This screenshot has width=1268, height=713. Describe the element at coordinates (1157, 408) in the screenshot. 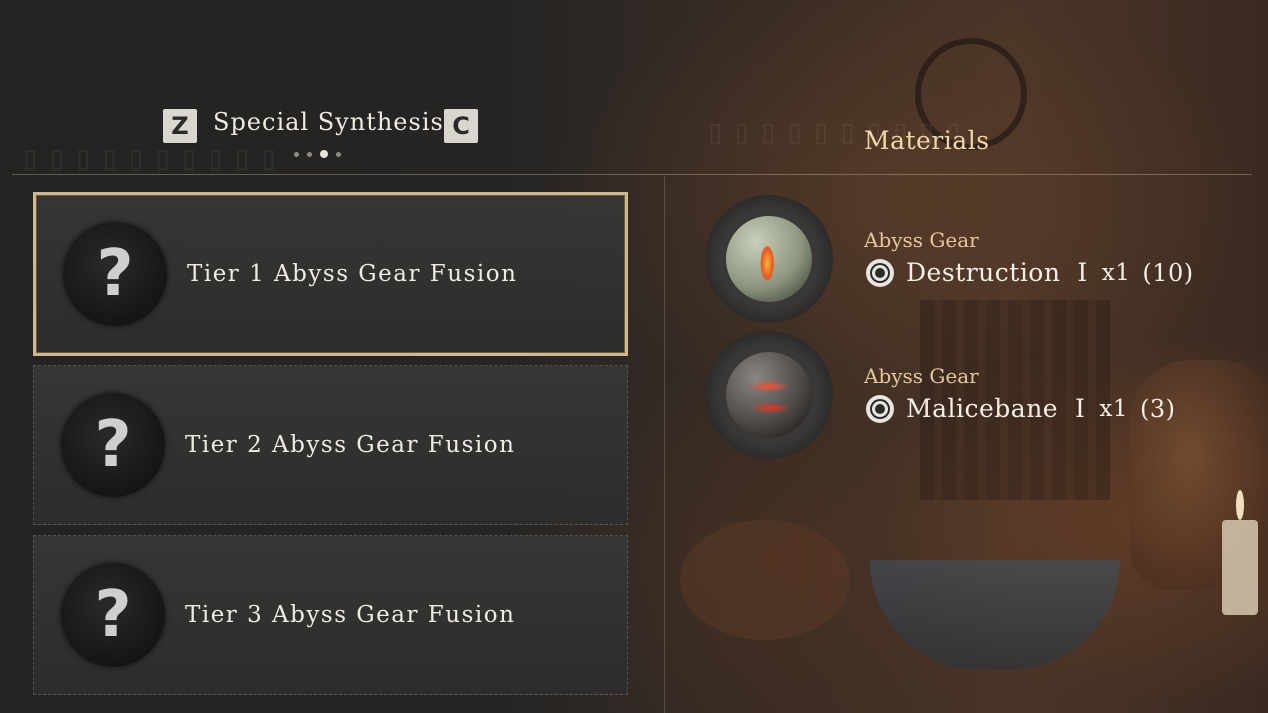

I see `material-owned-count: (3)` at that location.